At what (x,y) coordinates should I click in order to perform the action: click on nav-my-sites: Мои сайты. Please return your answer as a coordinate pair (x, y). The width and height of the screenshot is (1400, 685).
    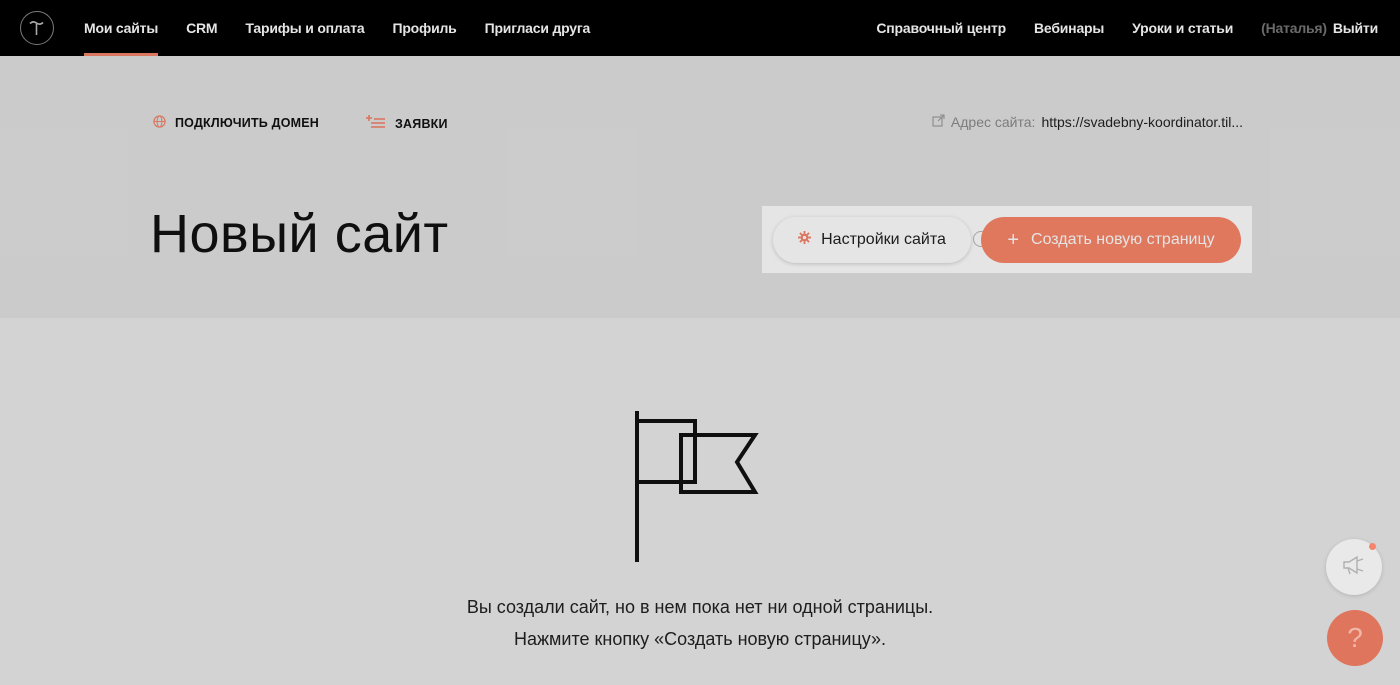
    Looking at the image, I should click on (121, 28).